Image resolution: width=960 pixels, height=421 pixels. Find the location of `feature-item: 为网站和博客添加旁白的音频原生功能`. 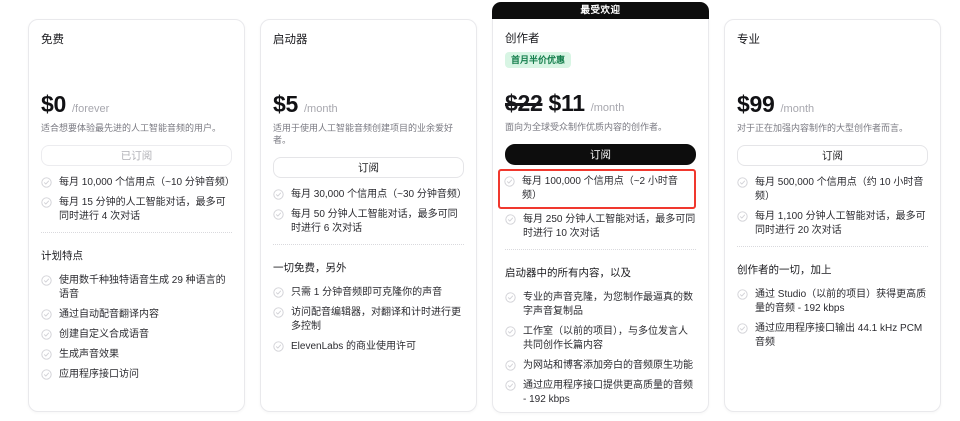

feature-item: 为网站和博客添加旁白的音频原生功能 is located at coordinates (600, 366).